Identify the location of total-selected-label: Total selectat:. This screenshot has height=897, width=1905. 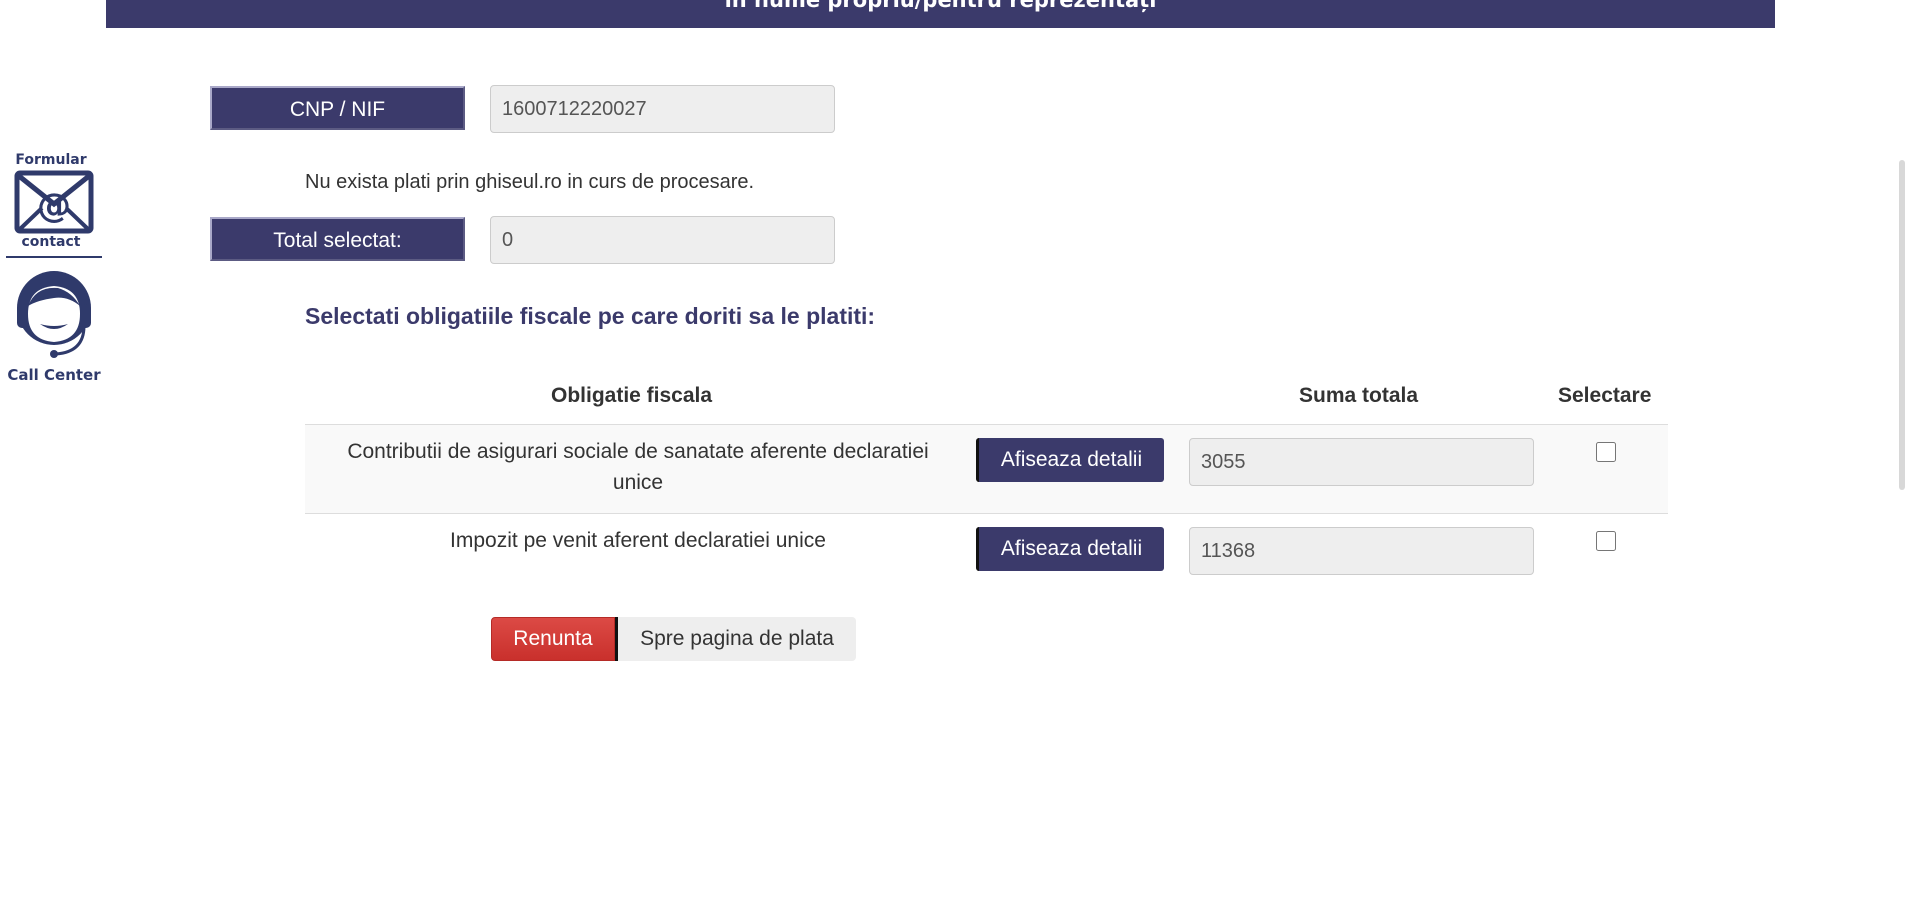
(337, 239).